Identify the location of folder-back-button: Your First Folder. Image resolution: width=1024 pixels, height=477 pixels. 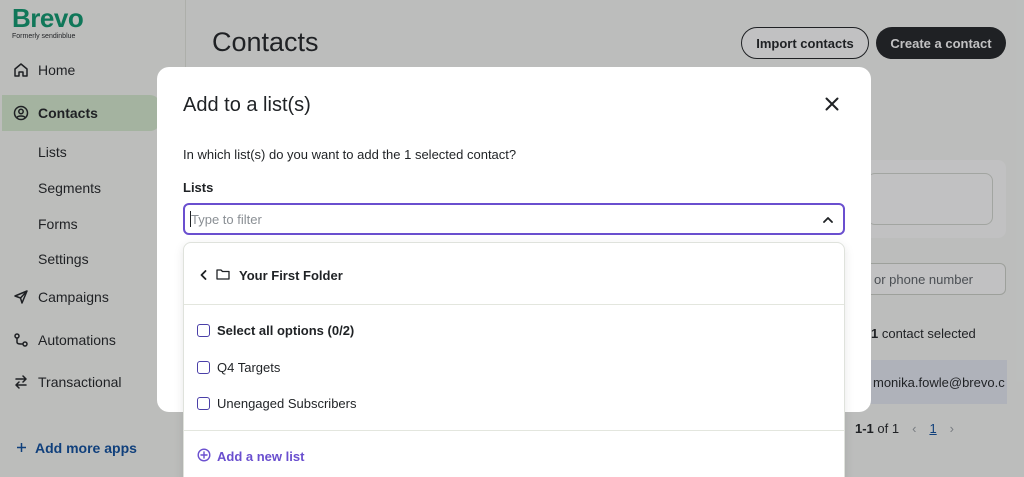
(271, 275).